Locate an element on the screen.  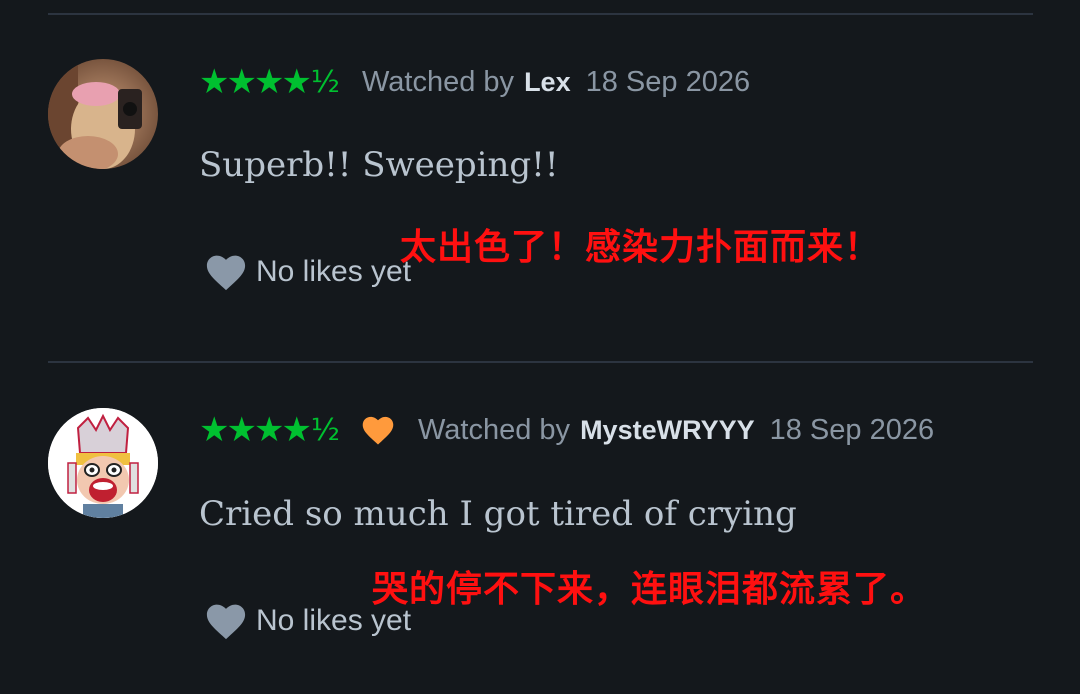
divider-middle is located at coordinates (540, 362).